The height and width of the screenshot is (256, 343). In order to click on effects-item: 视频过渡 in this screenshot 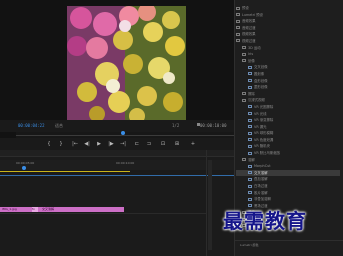, I will do `click(288, 41)`.